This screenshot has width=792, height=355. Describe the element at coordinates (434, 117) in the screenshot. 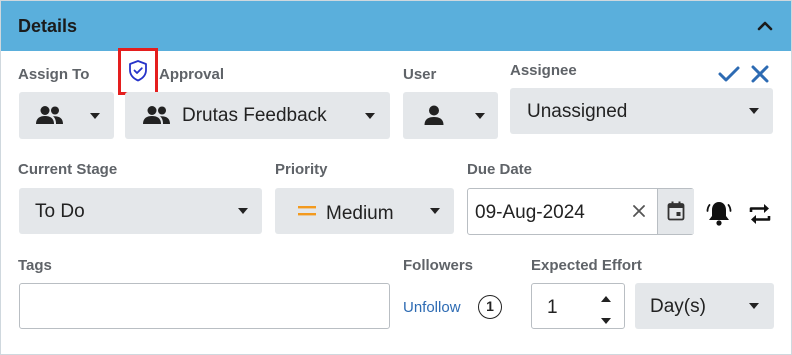

I see `person-icon` at that location.